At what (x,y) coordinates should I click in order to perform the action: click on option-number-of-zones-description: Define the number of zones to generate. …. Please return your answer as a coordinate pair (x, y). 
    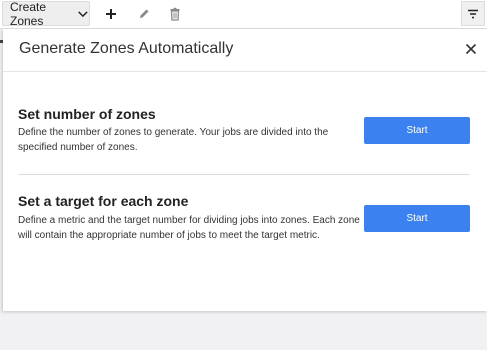
    Looking at the image, I should click on (173, 140).